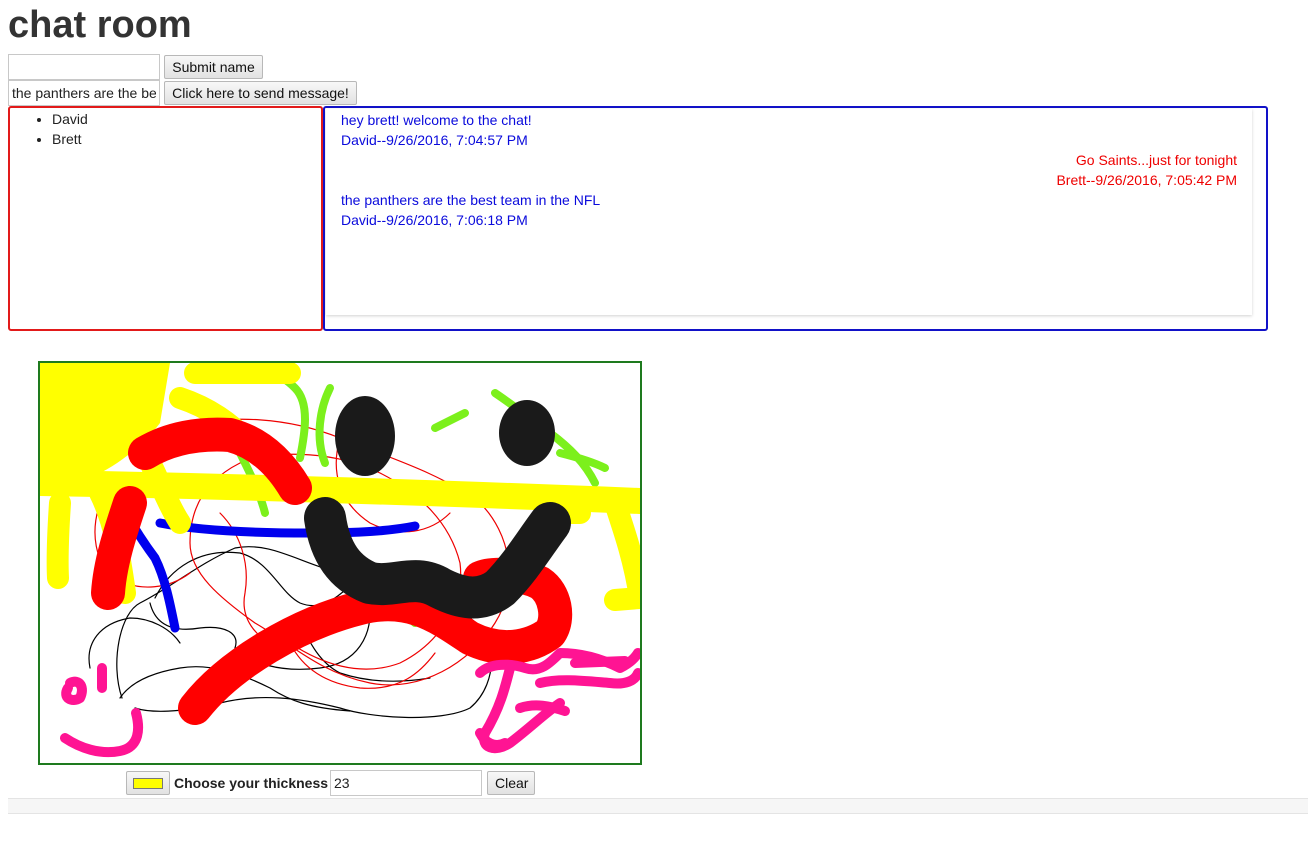 The width and height of the screenshot is (1308, 861). I want to click on thickness-input, so click(406, 783).